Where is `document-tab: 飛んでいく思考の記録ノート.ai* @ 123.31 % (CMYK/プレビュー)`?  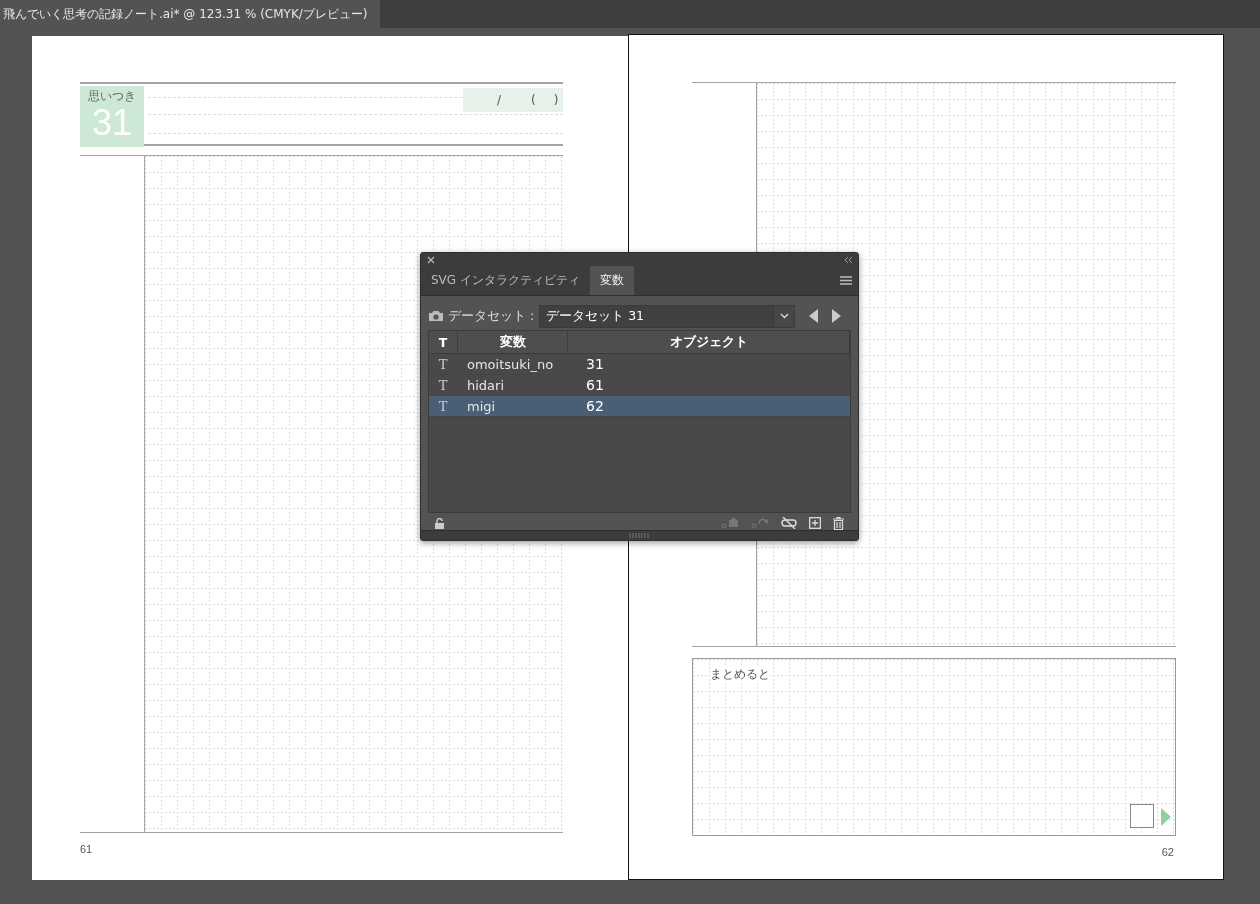 document-tab: 飛んでいく思考の記録ノート.ai* @ 123.31 % (CMYK/プレビュー) is located at coordinates (190, 14).